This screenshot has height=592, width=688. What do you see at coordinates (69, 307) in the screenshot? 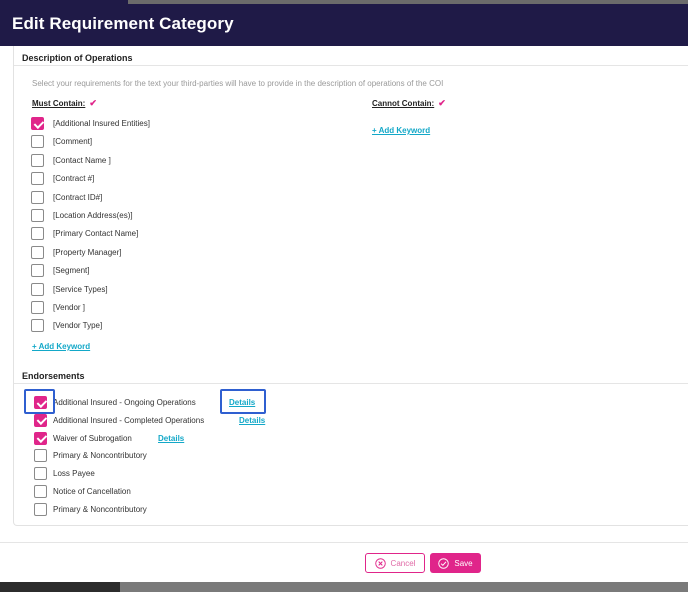
I see `must-contain-item-label: [Vendor ]` at bounding box center [69, 307].